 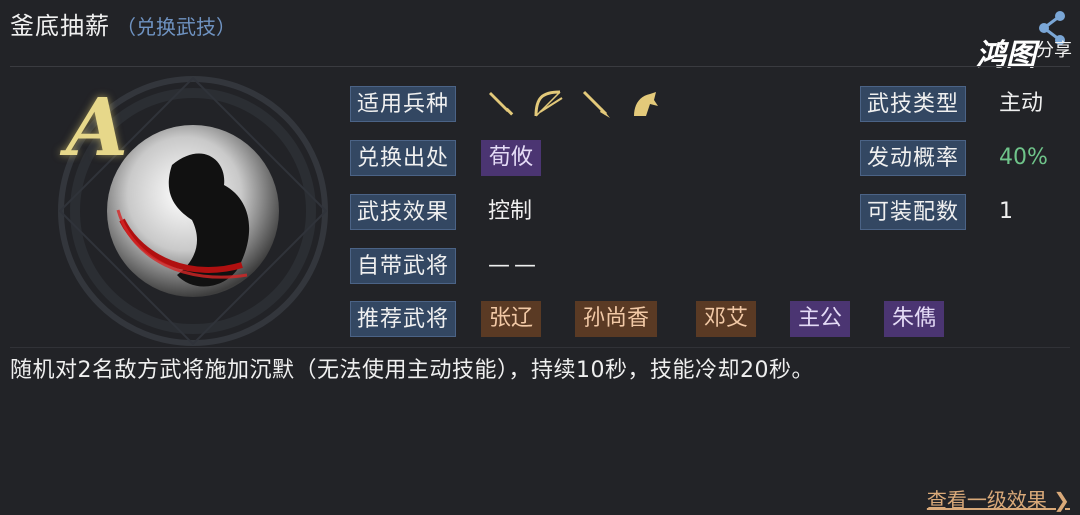 What do you see at coordinates (514, 265) in the screenshot?
I see `own-general-value: ——` at bounding box center [514, 265].